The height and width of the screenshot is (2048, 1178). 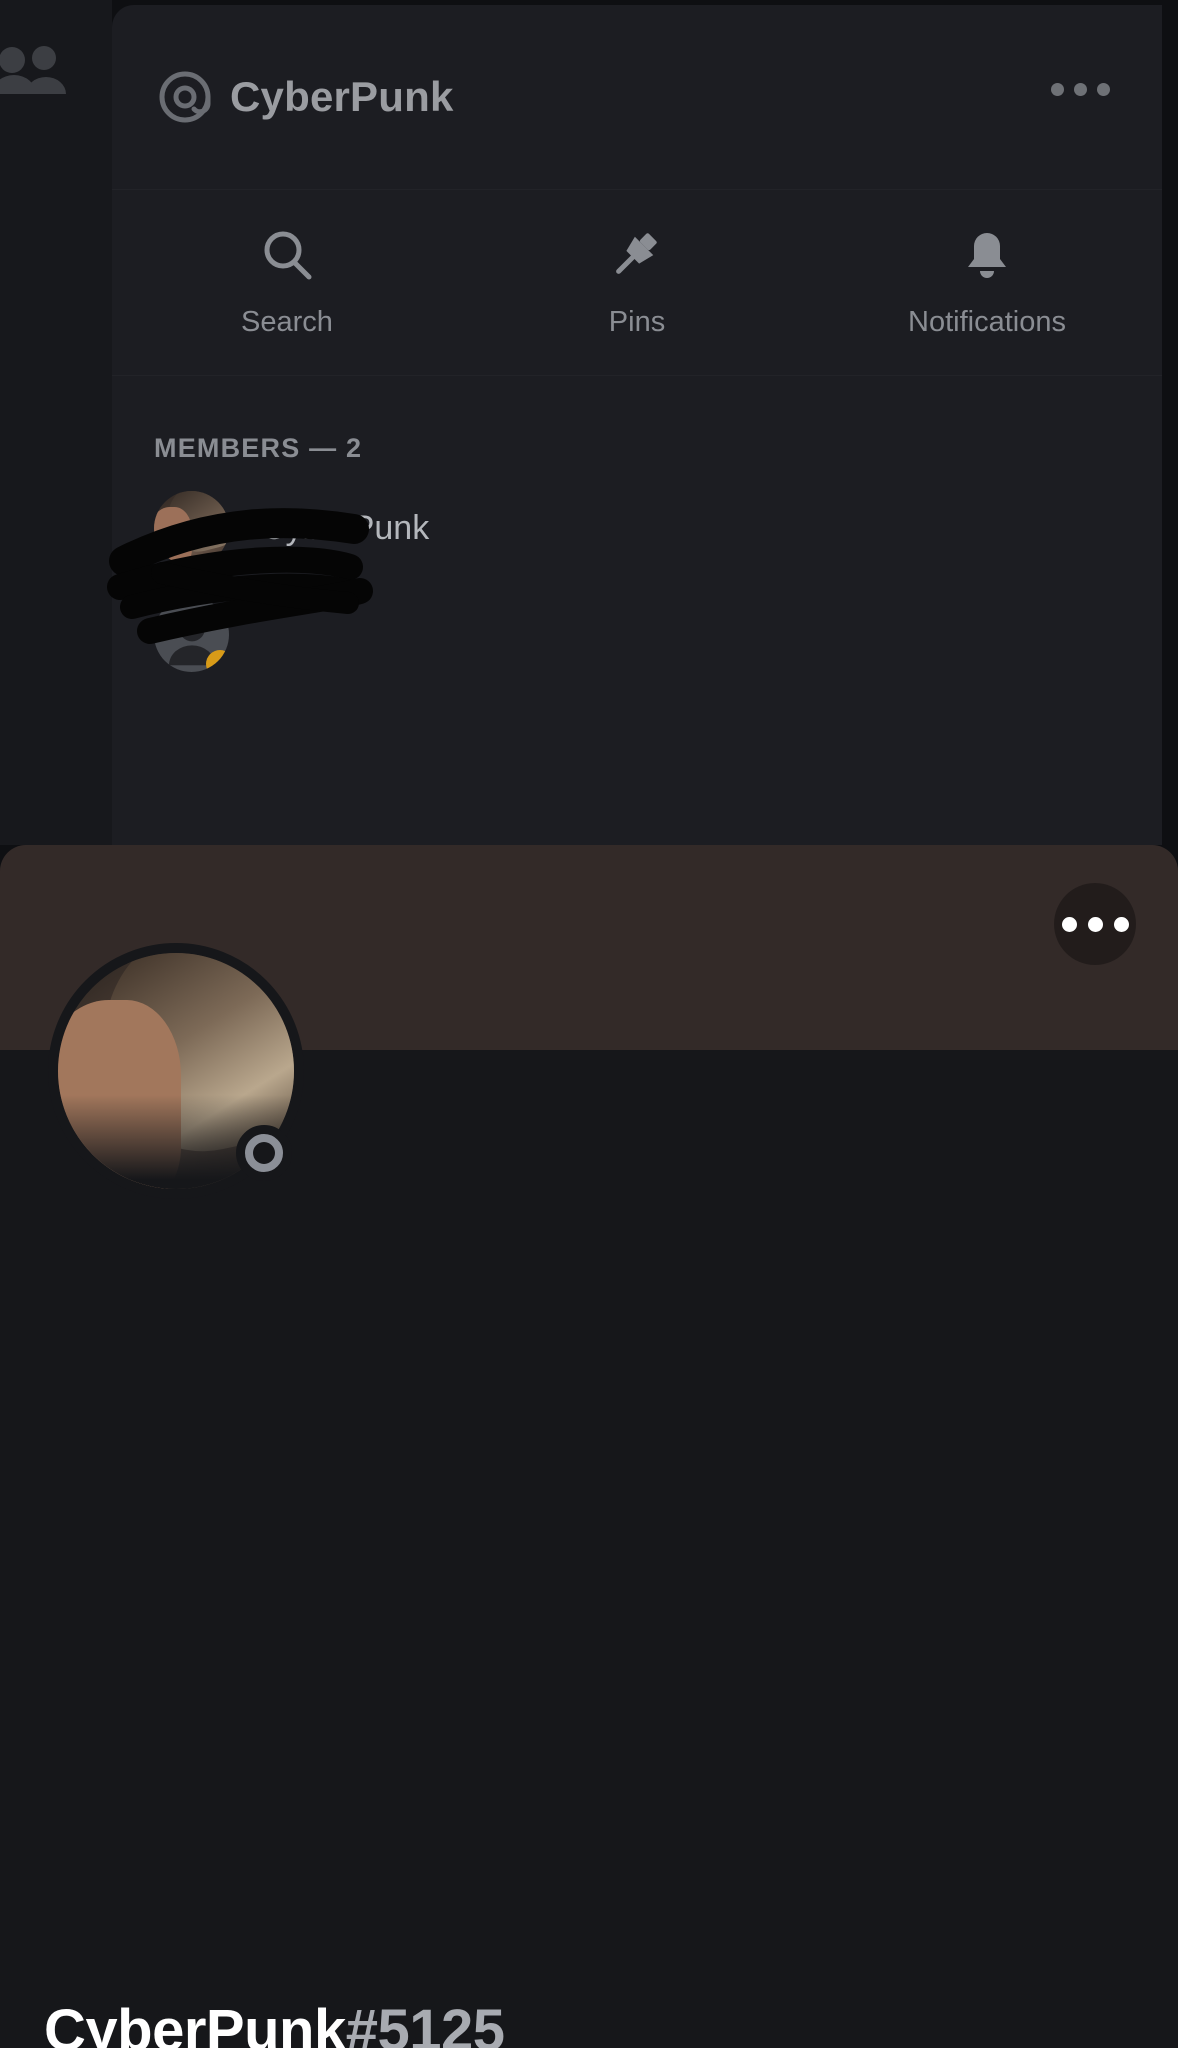 I want to click on bell-icon, so click(x=987, y=257).